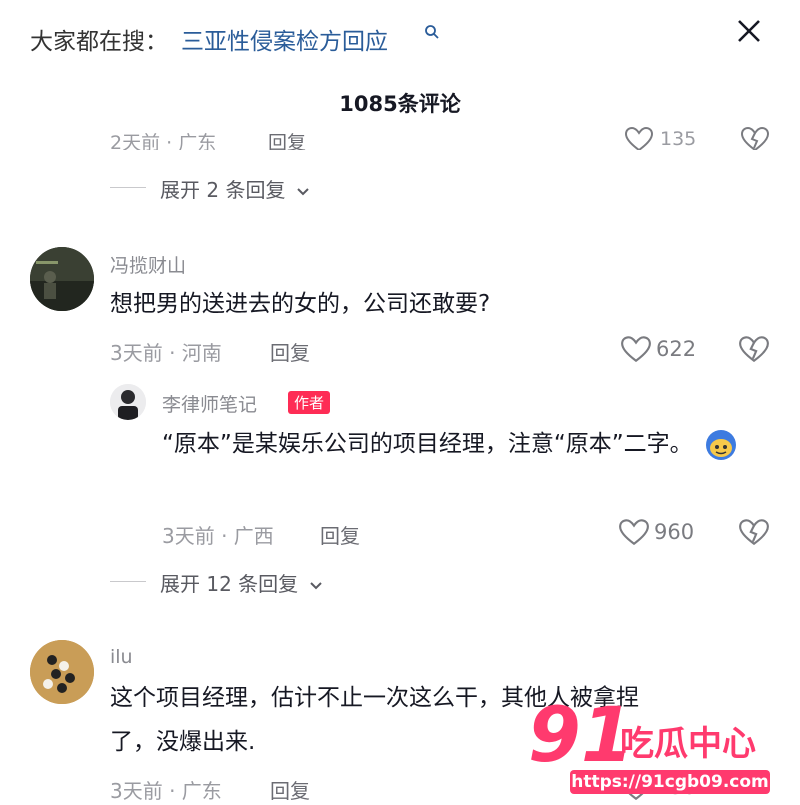  Describe the element at coordinates (223, 190) in the screenshot. I see `expand-replies-label: 展开 2 条回复` at that location.